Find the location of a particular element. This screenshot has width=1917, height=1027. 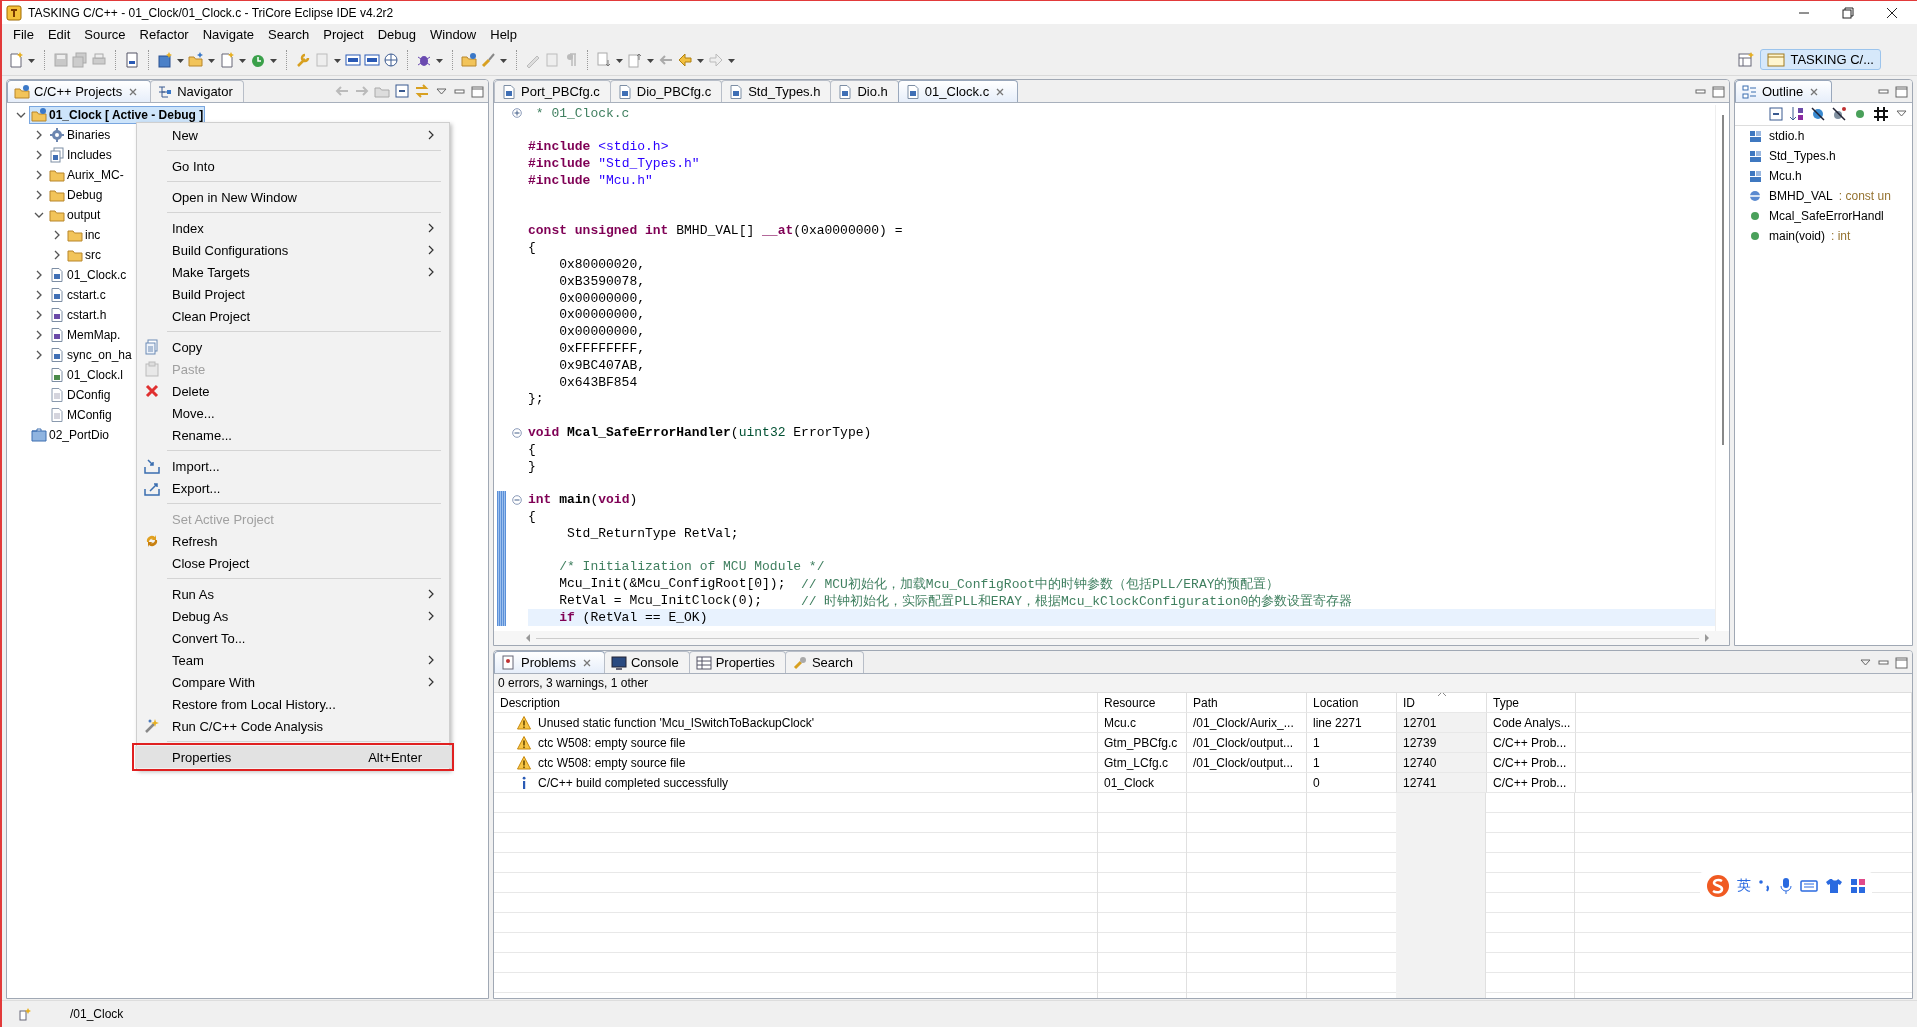

shirt-icon is located at coordinates (1834, 886).